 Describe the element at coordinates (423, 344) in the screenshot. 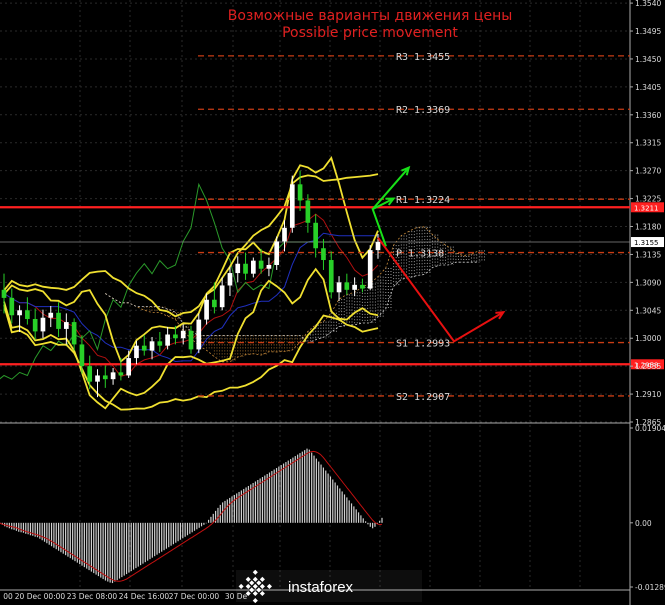

I see `pivot-label: S1 1.2993` at that location.